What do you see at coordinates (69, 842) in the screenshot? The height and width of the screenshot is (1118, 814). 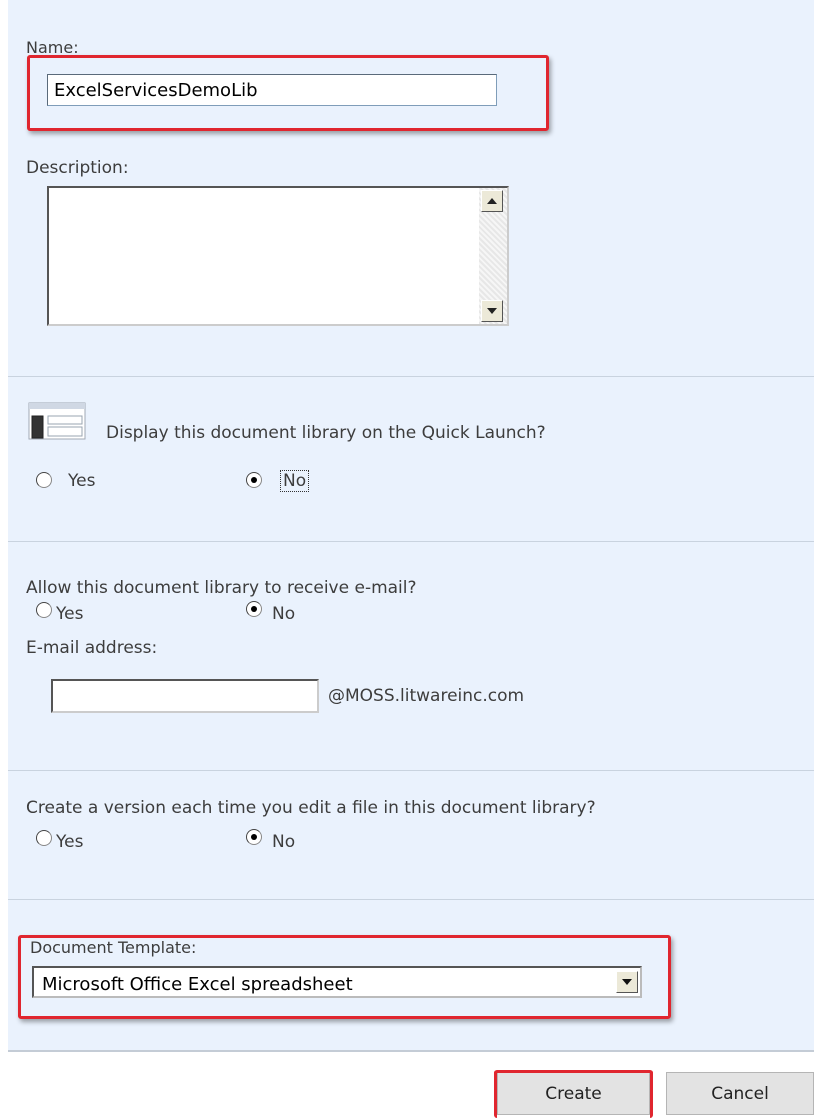 I see `versioning-yes-label: Yes` at bounding box center [69, 842].